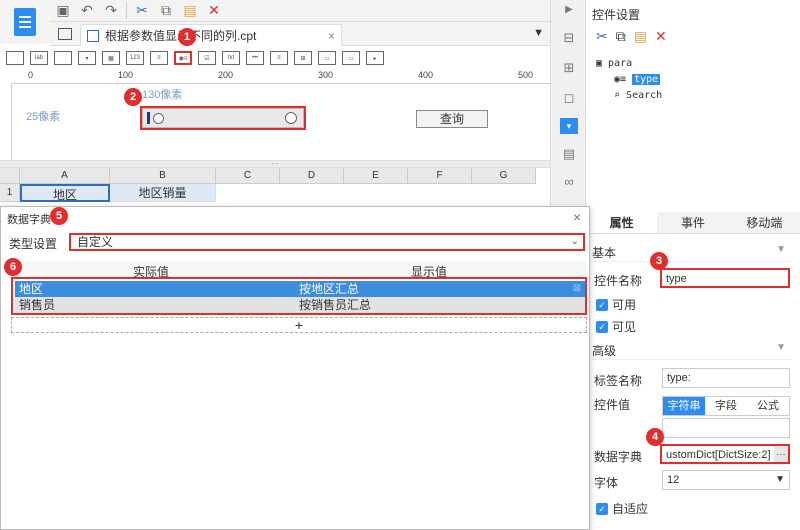  Describe the element at coordinates (604, 253) in the screenshot. I see `section-title: 基本` at that location.